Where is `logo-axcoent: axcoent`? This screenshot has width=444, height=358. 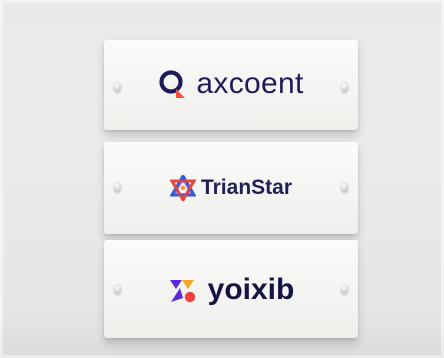 logo-axcoent: axcoent is located at coordinates (231, 84).